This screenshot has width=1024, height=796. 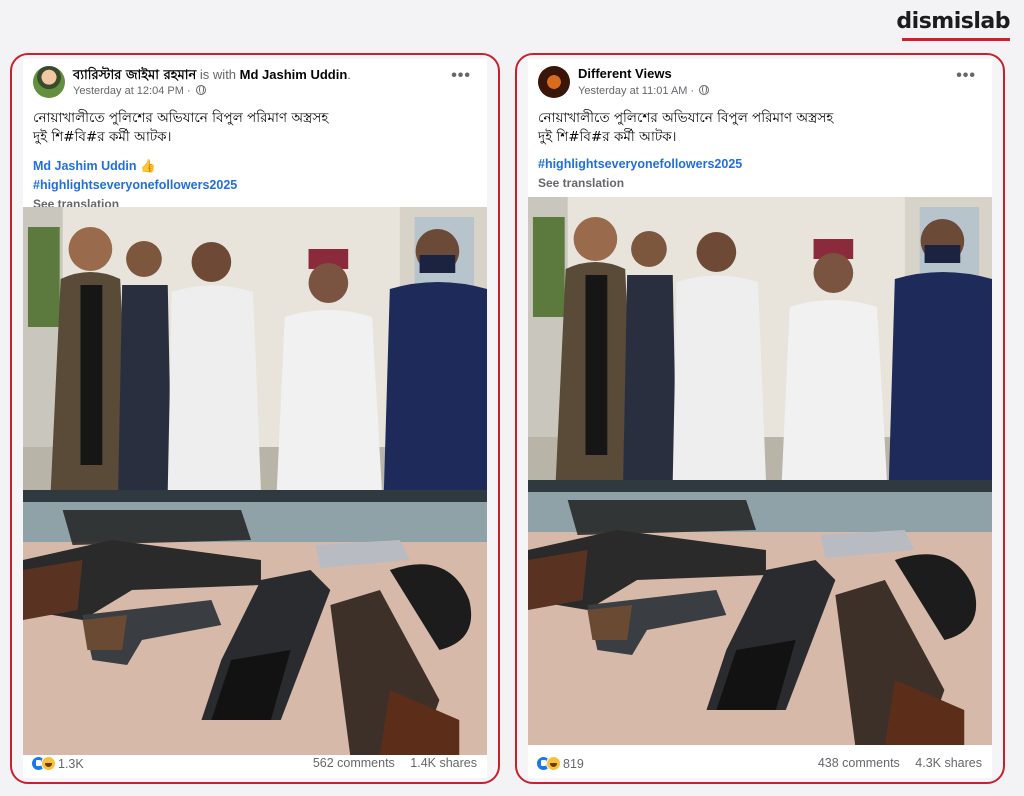 I want to click on author-name: Different Views, so click(x=625, y=73).